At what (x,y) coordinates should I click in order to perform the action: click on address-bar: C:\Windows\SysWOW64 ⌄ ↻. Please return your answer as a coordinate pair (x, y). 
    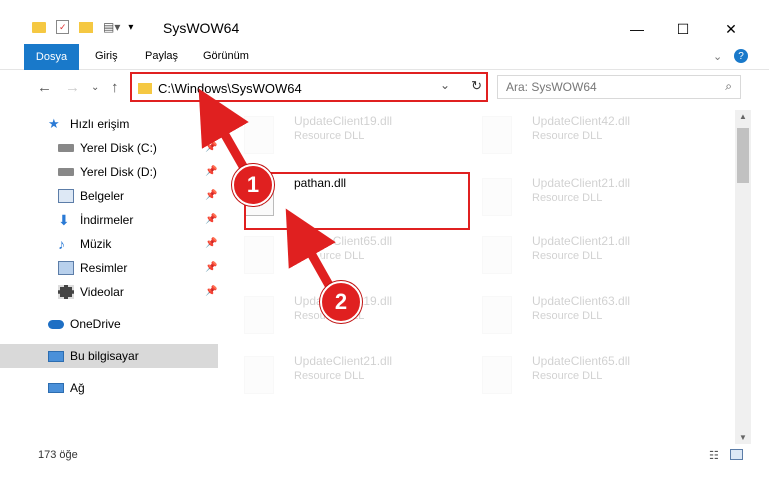
    Looking at the image, I should click on (309, 87).